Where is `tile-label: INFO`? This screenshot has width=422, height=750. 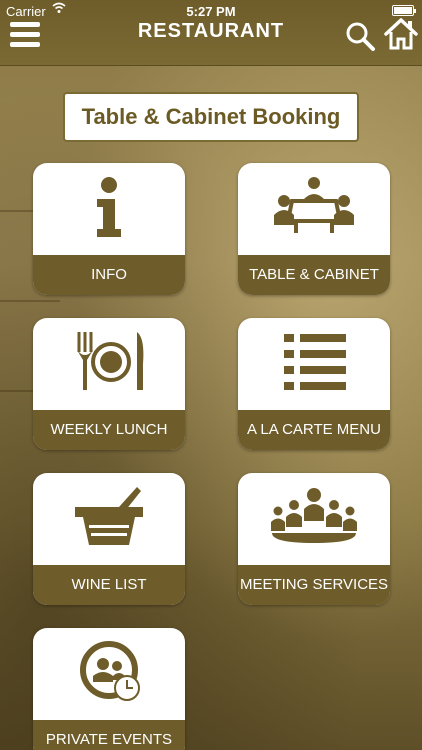 tile-label: INFO is located at coordinates (109, 275).